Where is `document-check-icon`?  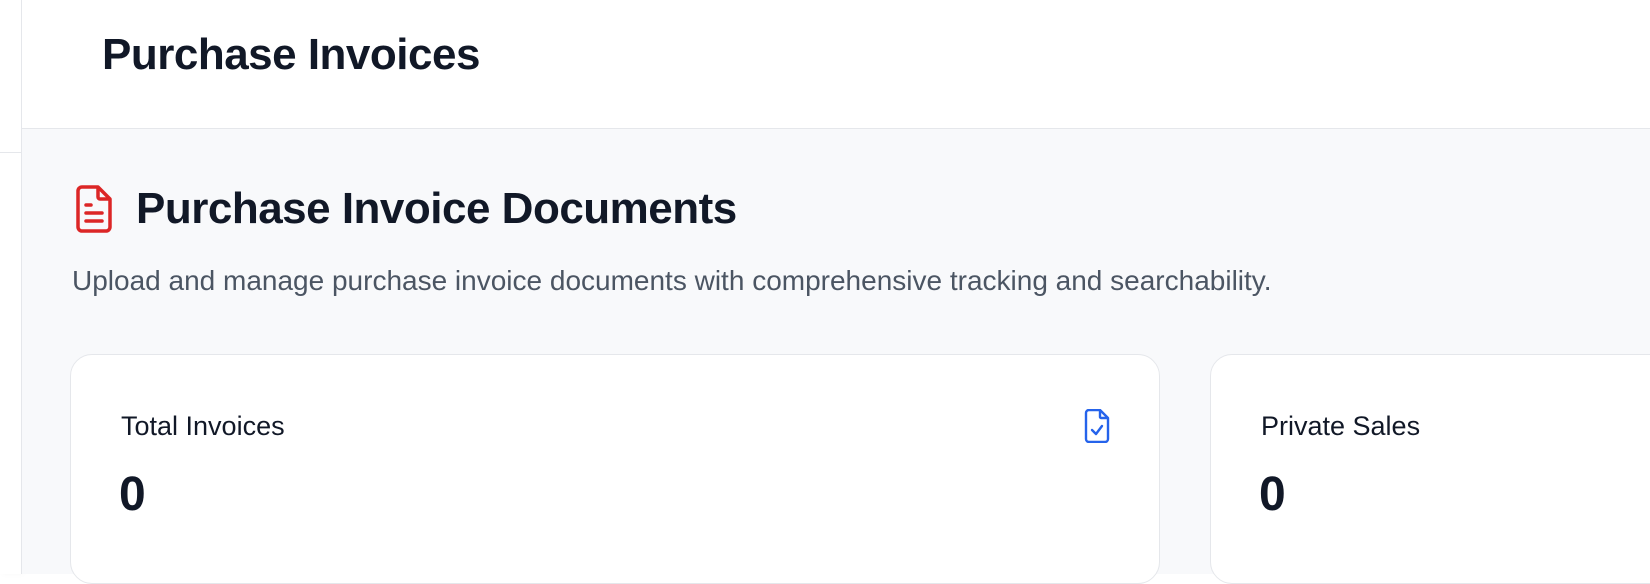 document-check-icon is located at coordinates (1097, 426).